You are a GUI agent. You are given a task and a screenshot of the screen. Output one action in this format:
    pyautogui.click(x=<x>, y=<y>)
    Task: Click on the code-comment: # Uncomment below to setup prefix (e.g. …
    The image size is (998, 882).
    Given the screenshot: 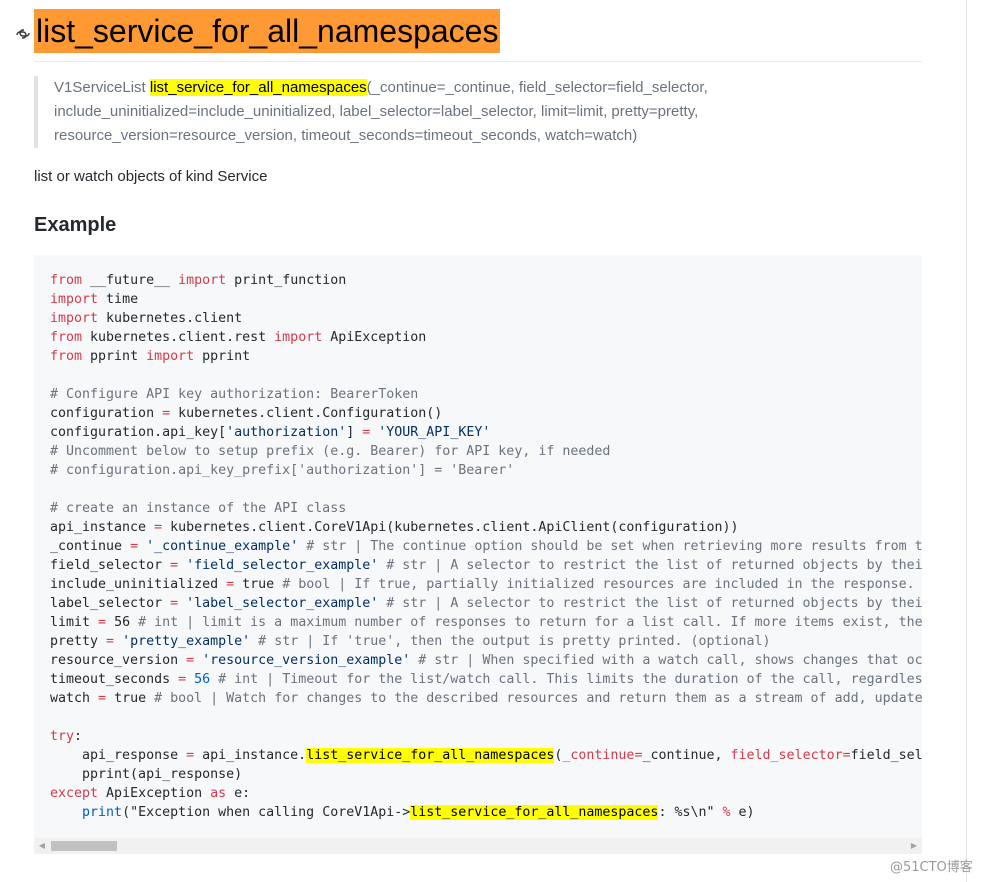 What is the action you would take?
    pyautogui.click(x=330, y=451)
    